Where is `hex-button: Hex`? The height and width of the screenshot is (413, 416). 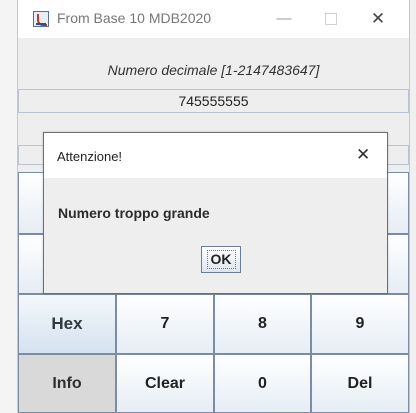
hex-button: Hex is located at coordinates (67, 324).